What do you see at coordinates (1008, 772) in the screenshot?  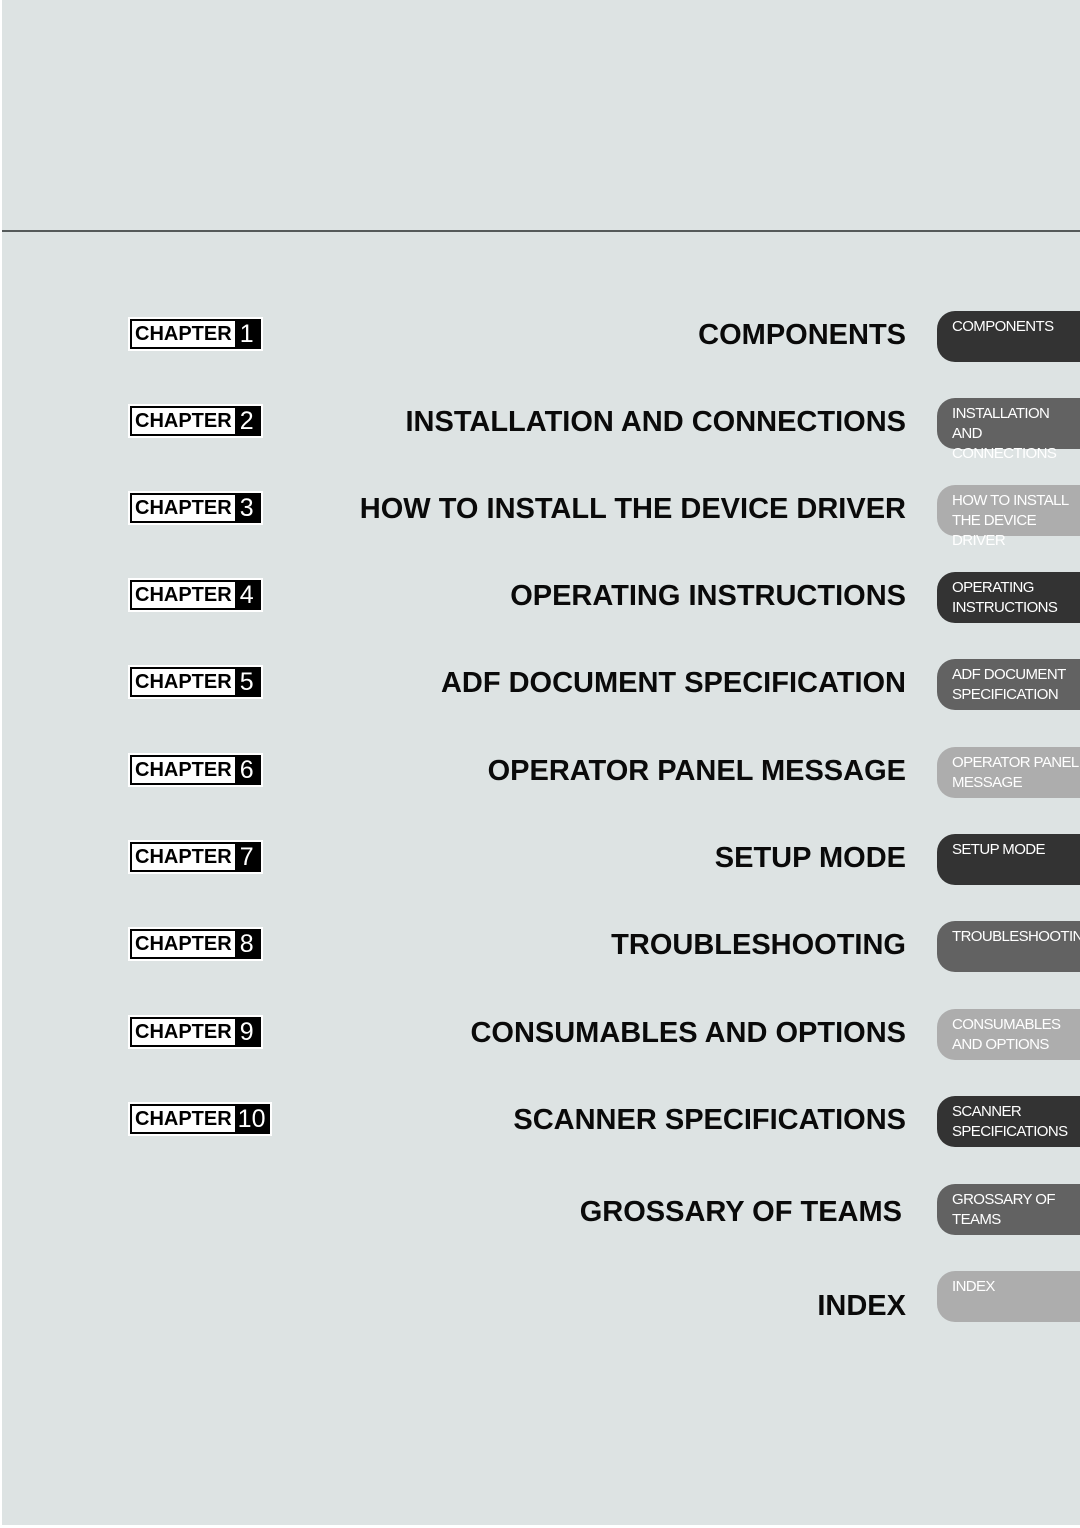 I see `section-tab: OPERATOR PANEL MESSAGE` at bounding box center [1008, 772].